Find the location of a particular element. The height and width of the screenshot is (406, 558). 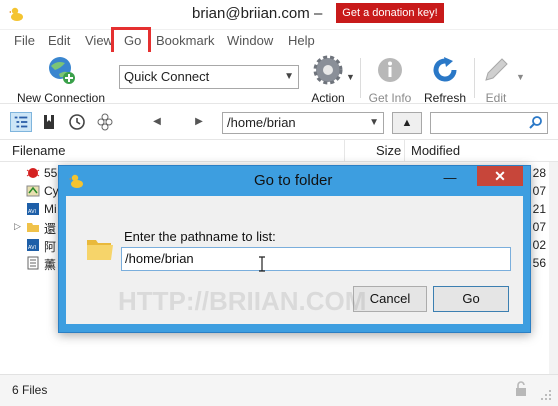

donation-key-button: Get a donation key! is located at coordinates (390, 13).